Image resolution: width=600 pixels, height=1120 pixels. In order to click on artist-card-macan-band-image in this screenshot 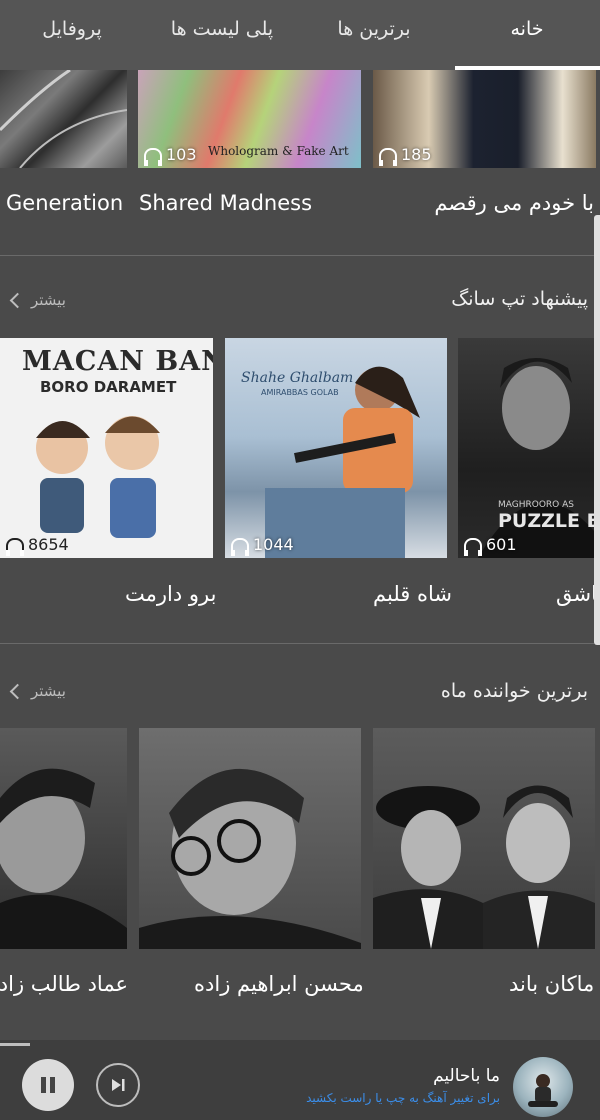, I will do `click(484, 838)`.